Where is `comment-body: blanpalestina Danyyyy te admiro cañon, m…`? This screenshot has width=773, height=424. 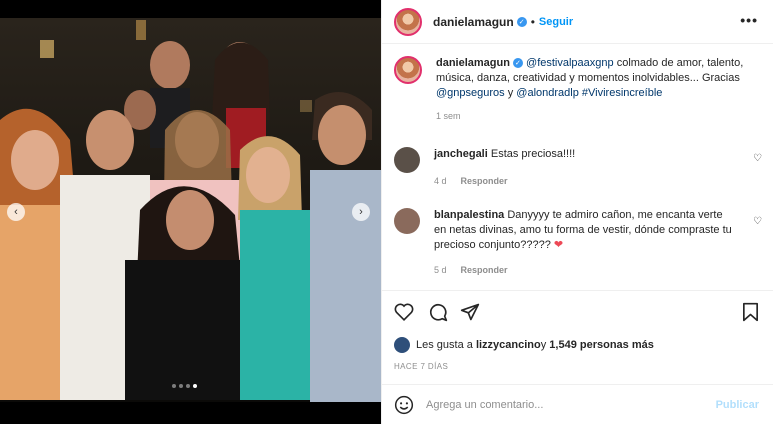 comment-body: blanpalestina Danyyyy te admiro cañon, m… is located at coordinates (584, 243).